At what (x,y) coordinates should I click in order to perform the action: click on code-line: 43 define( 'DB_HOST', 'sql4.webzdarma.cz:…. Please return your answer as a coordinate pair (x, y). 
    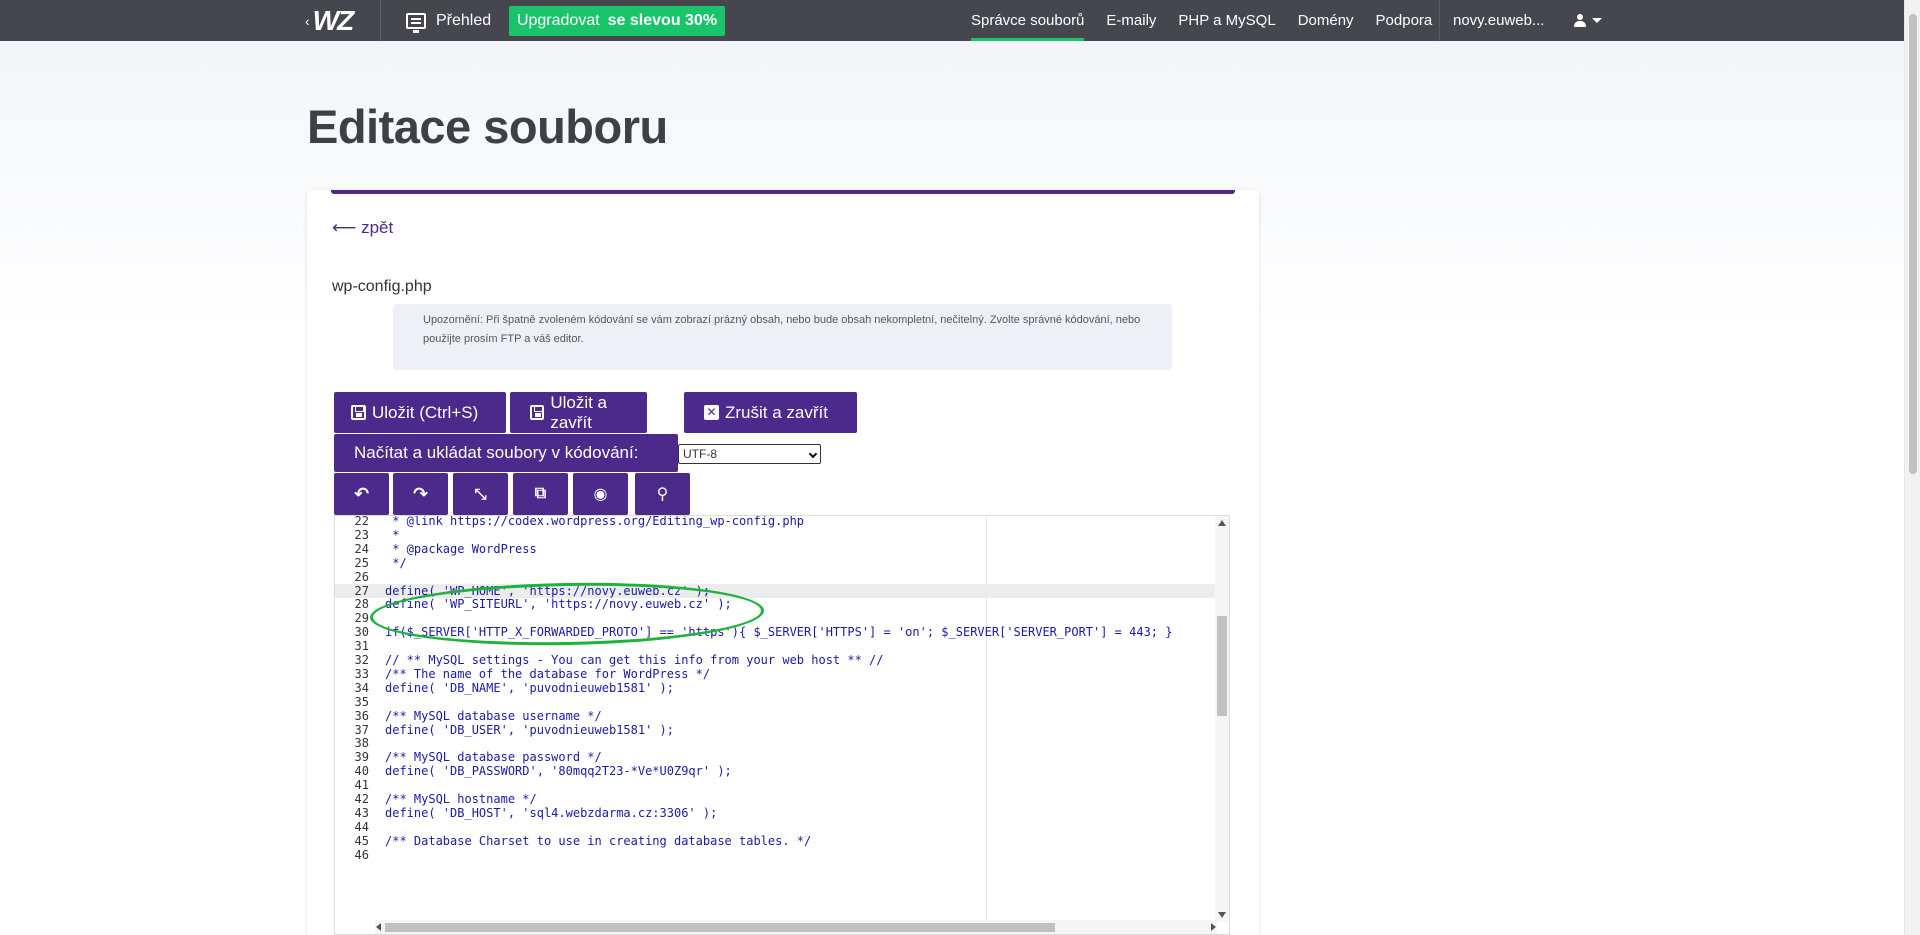
    Looking at the image, I should click on (775, 813).